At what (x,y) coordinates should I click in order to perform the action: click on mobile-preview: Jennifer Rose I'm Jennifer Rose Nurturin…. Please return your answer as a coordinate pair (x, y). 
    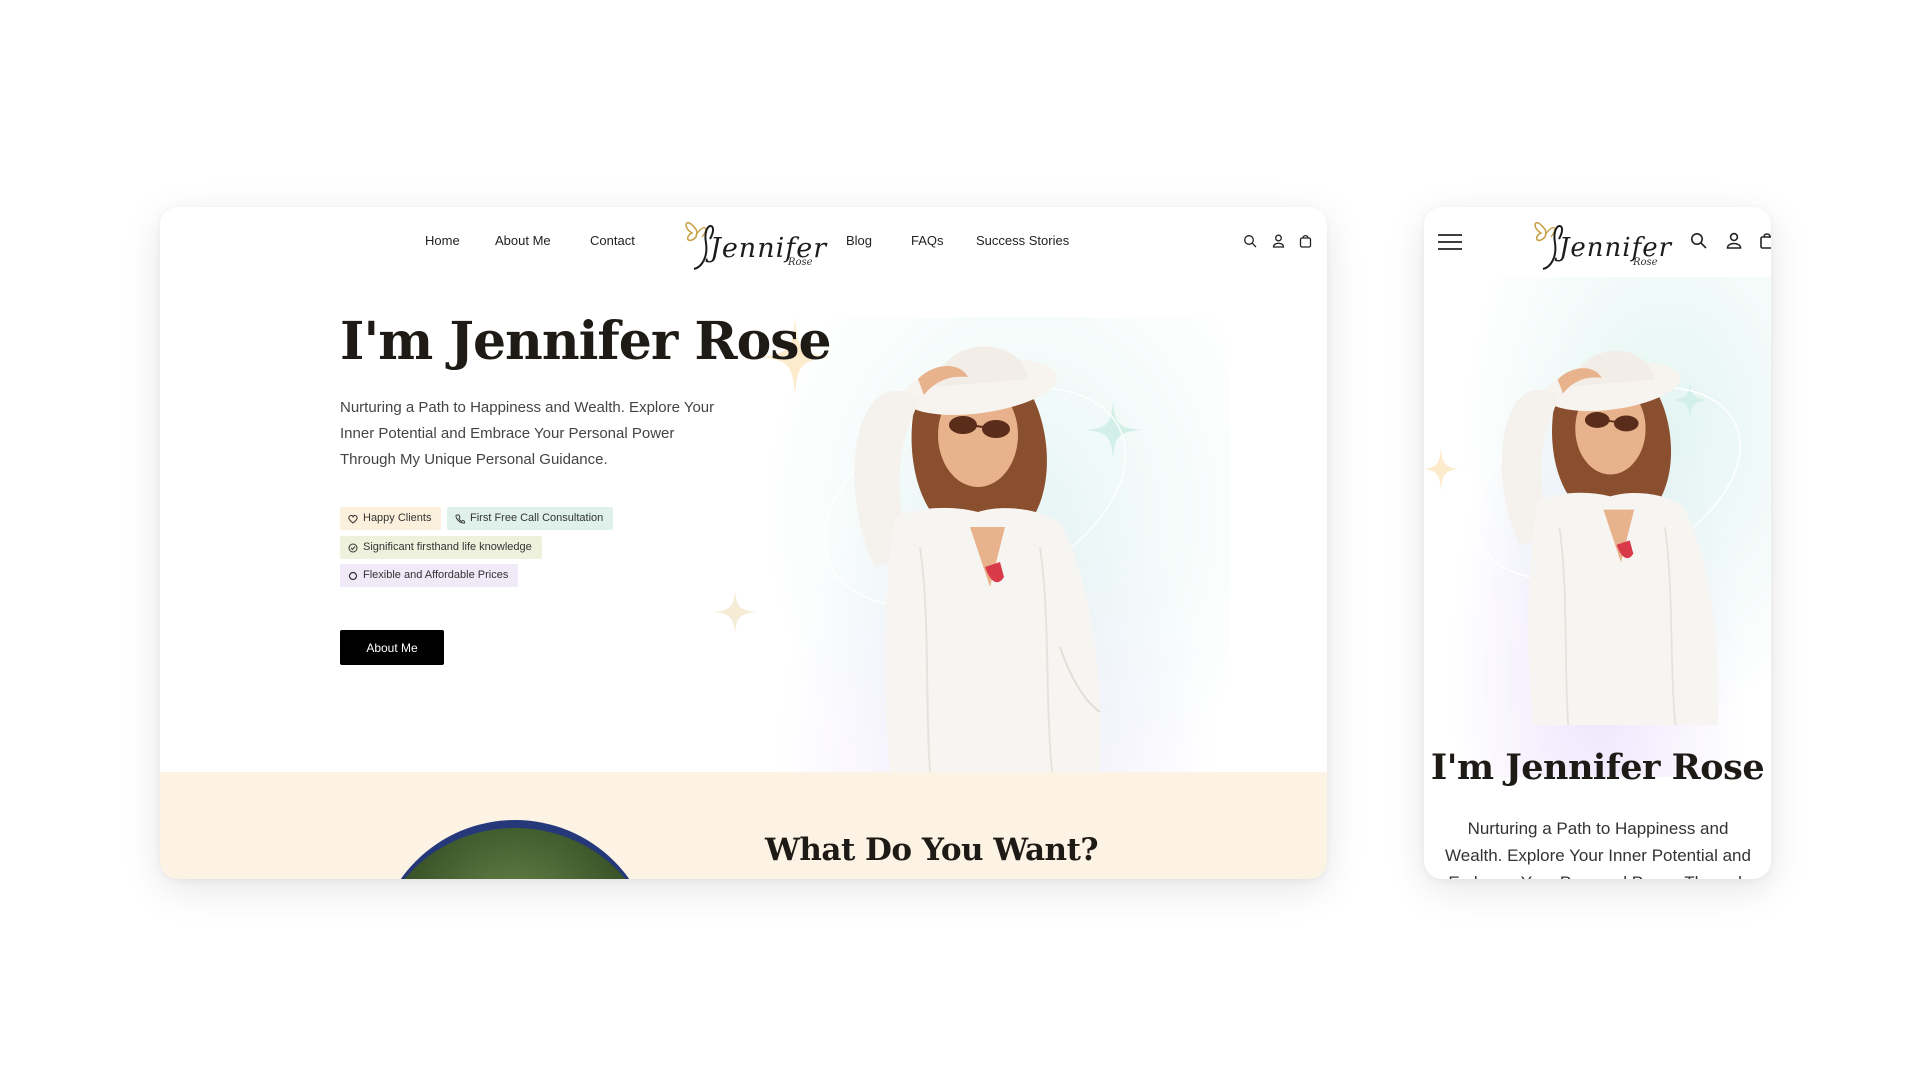
    Looking at the image, I should click on (1597, 543).